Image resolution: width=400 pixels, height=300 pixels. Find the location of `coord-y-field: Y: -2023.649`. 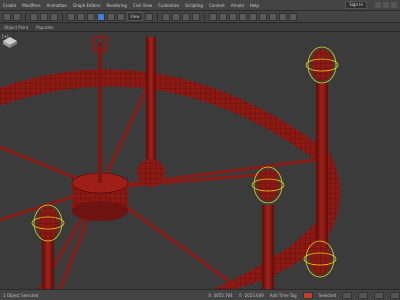

coord-y-field: Y: -2023.649 is located at coordinates (251, 295).